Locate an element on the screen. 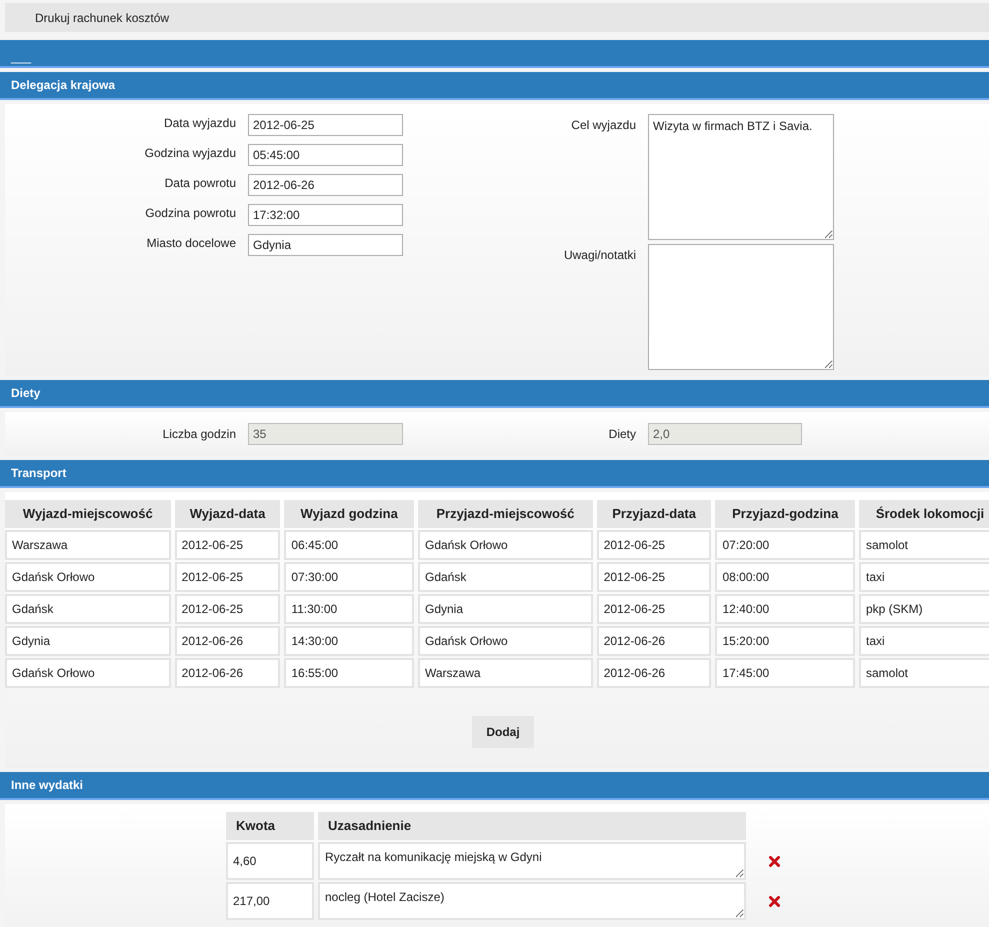  input-field: 2012-06-26 is located at coordinates (325, 185).